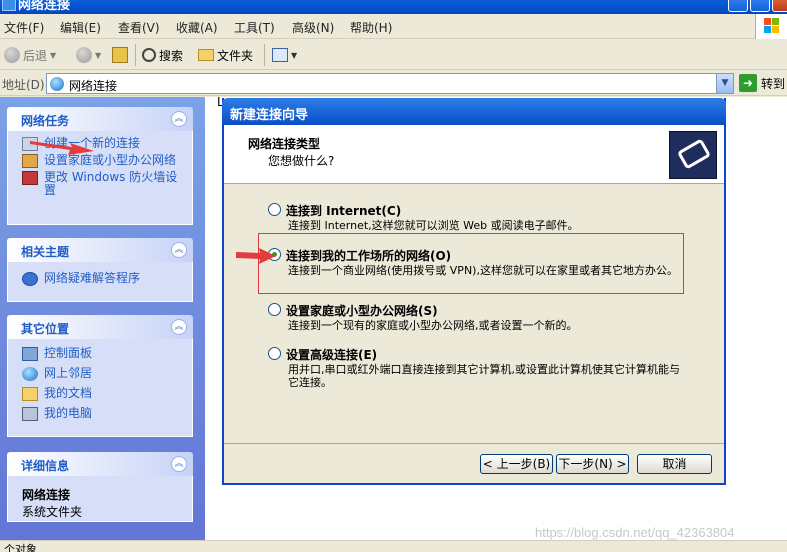 The width and height of the screenshot is (787, 552). I want to click on go-label: 转到, so click(773, 83).